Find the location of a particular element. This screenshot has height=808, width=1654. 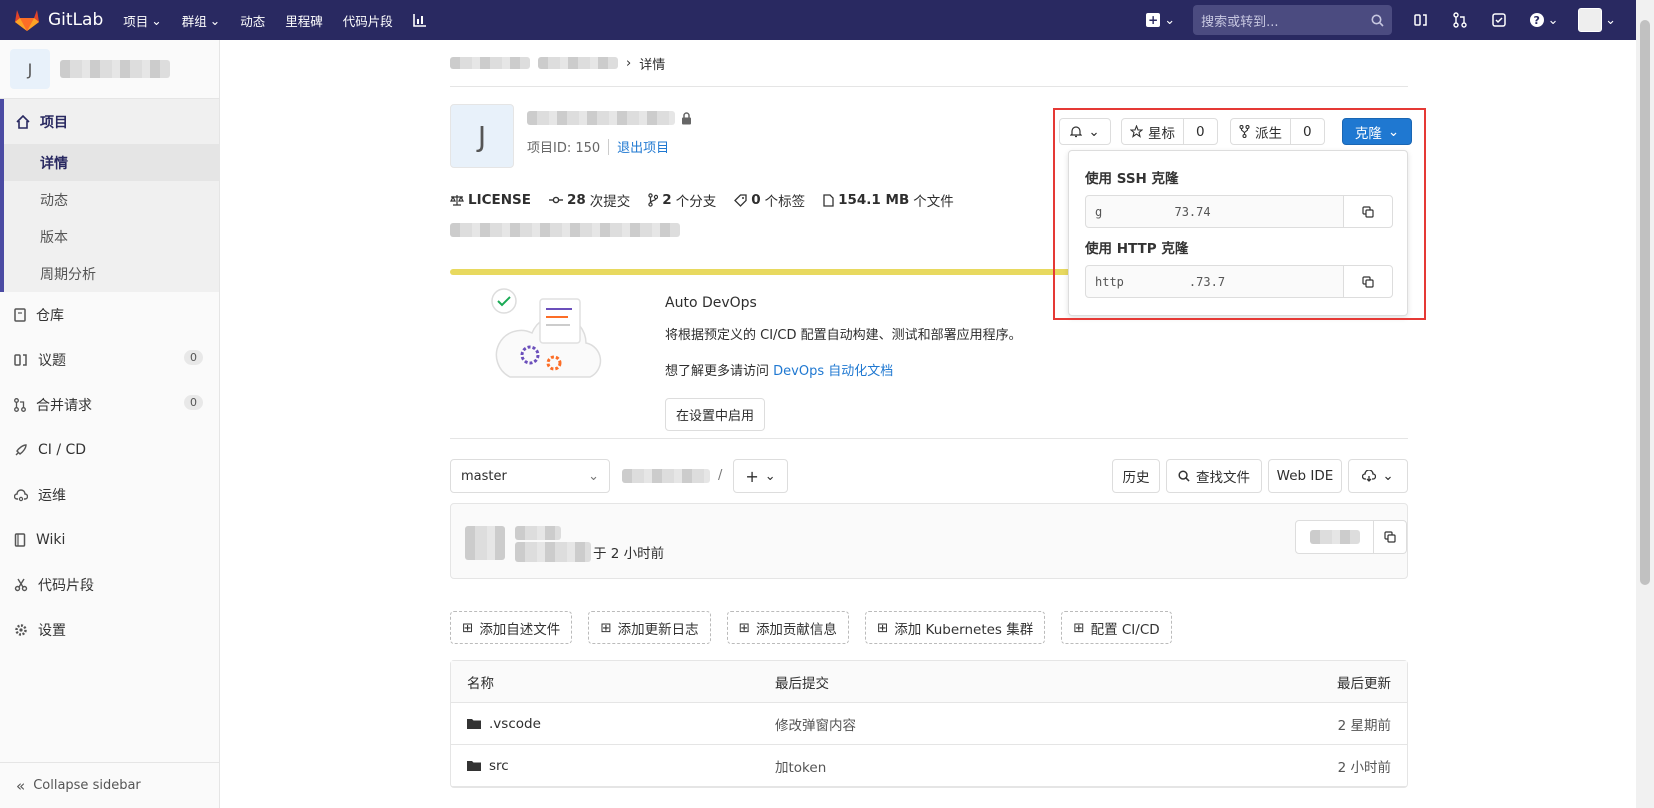

project-description-redacted is located at coordinates (565, 230).